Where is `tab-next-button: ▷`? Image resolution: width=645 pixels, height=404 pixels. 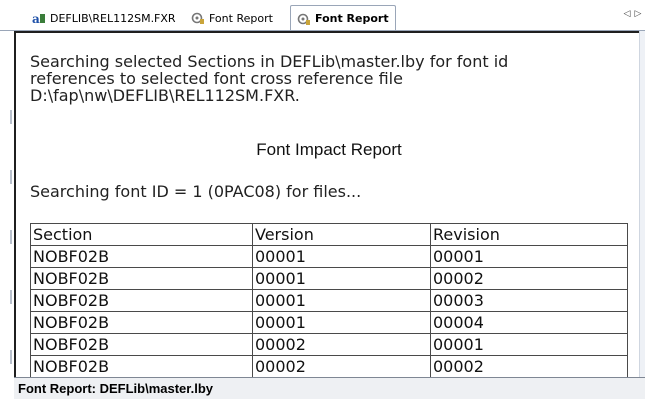
tab-next-button: ▷ is located at coordinates (638, 14).